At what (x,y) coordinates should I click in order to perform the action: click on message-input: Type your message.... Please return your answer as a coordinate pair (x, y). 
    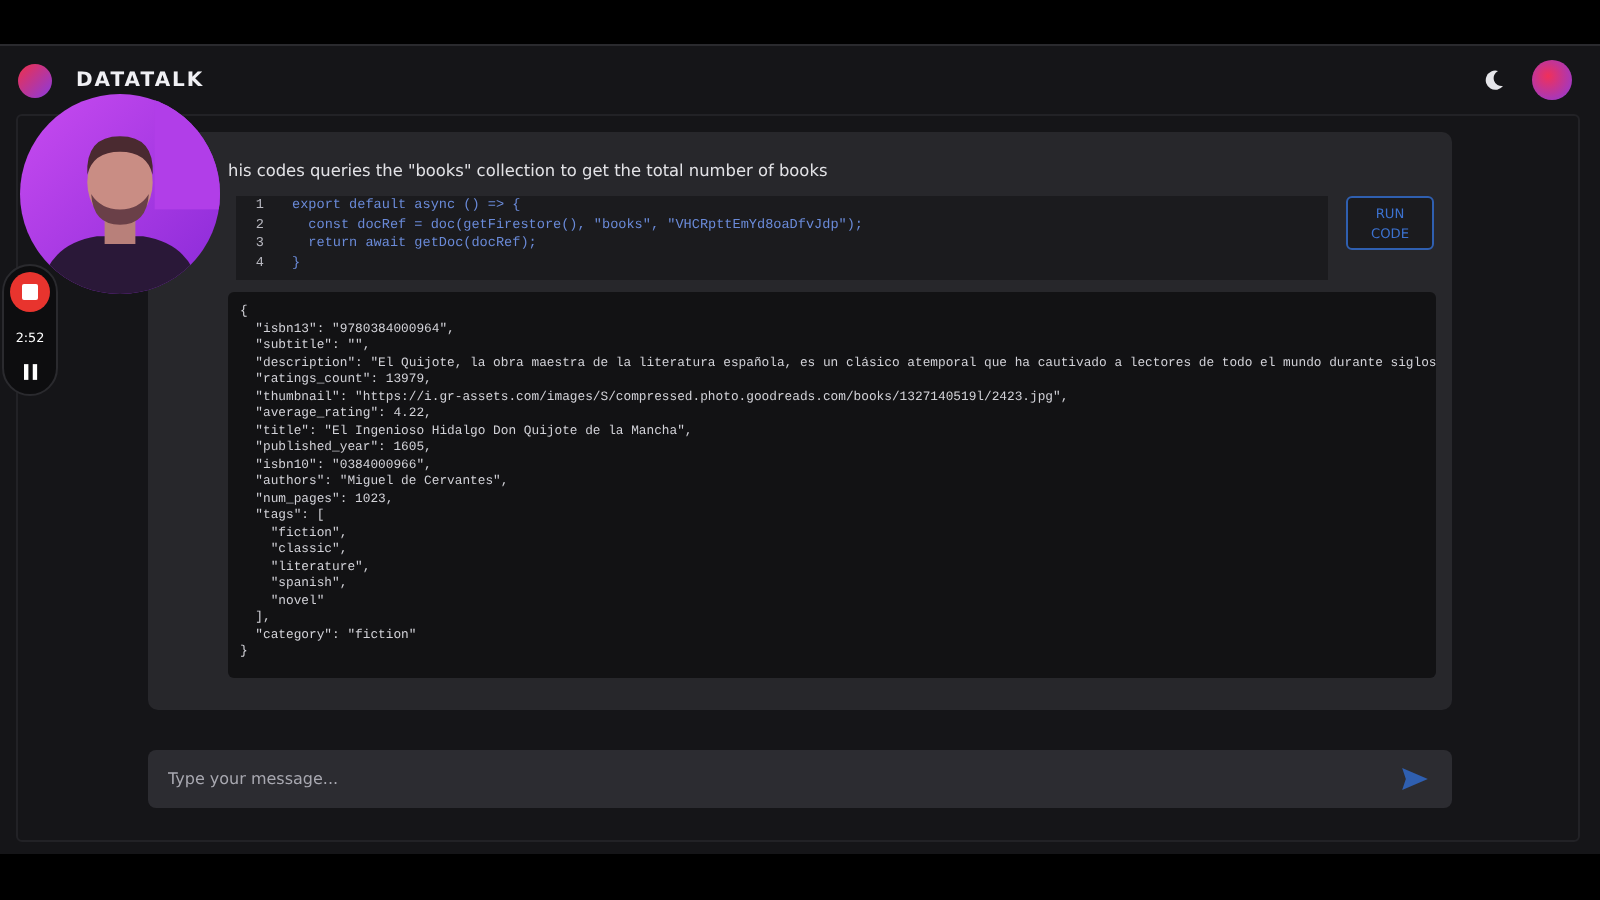
    Looking at the image, I should click on (783, 779).